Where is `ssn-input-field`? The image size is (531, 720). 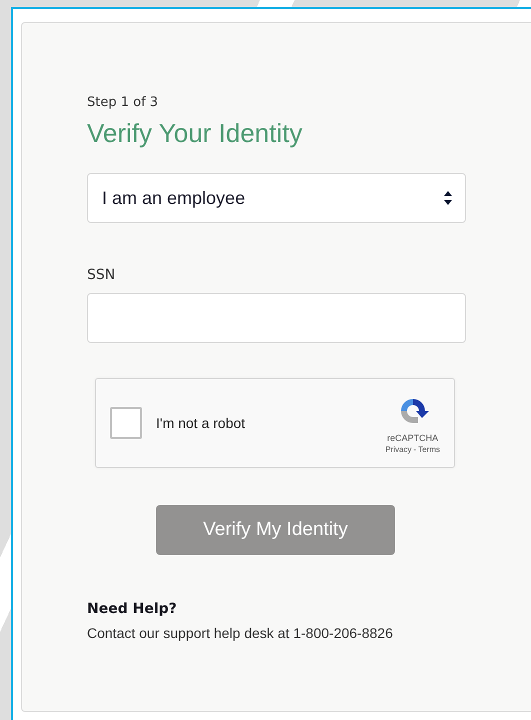
ssn-input-field is located at coordinates (276, 318).